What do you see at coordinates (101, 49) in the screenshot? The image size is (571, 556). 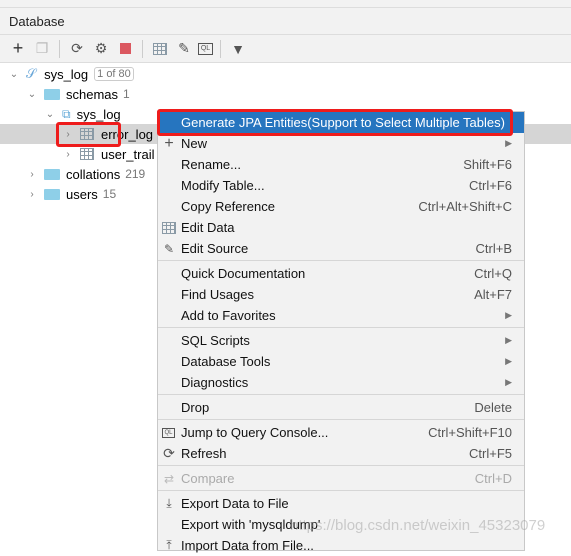 I see `settings-icon: ⚙` at bounding box center [101, 49].